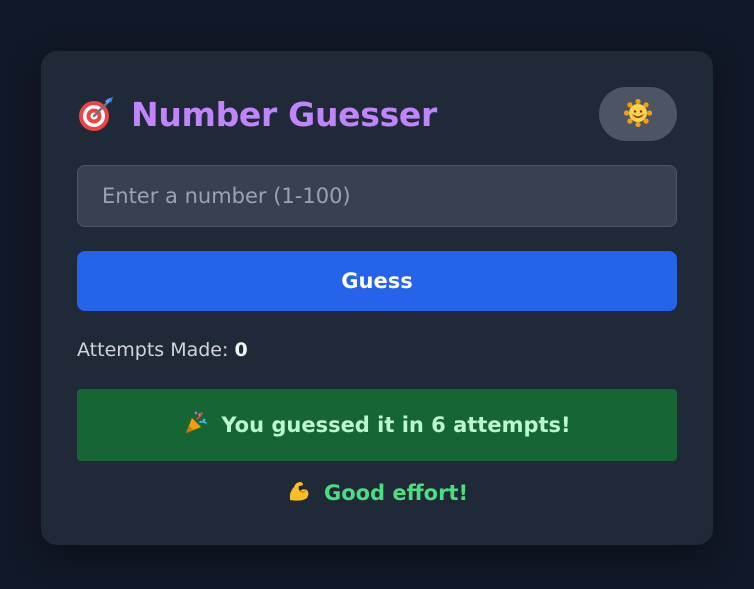 Image resolution: width=754 pixels, height=589 pixels. What do you see at coordinates (396, 425) in the screenshot?
I see `result-text: You guessed it in 6 attempts!` at bounding box center [396, 425].